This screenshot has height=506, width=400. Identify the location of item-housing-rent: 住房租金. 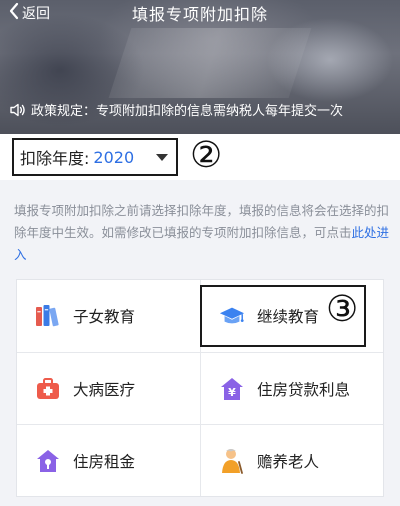
(108, 461).